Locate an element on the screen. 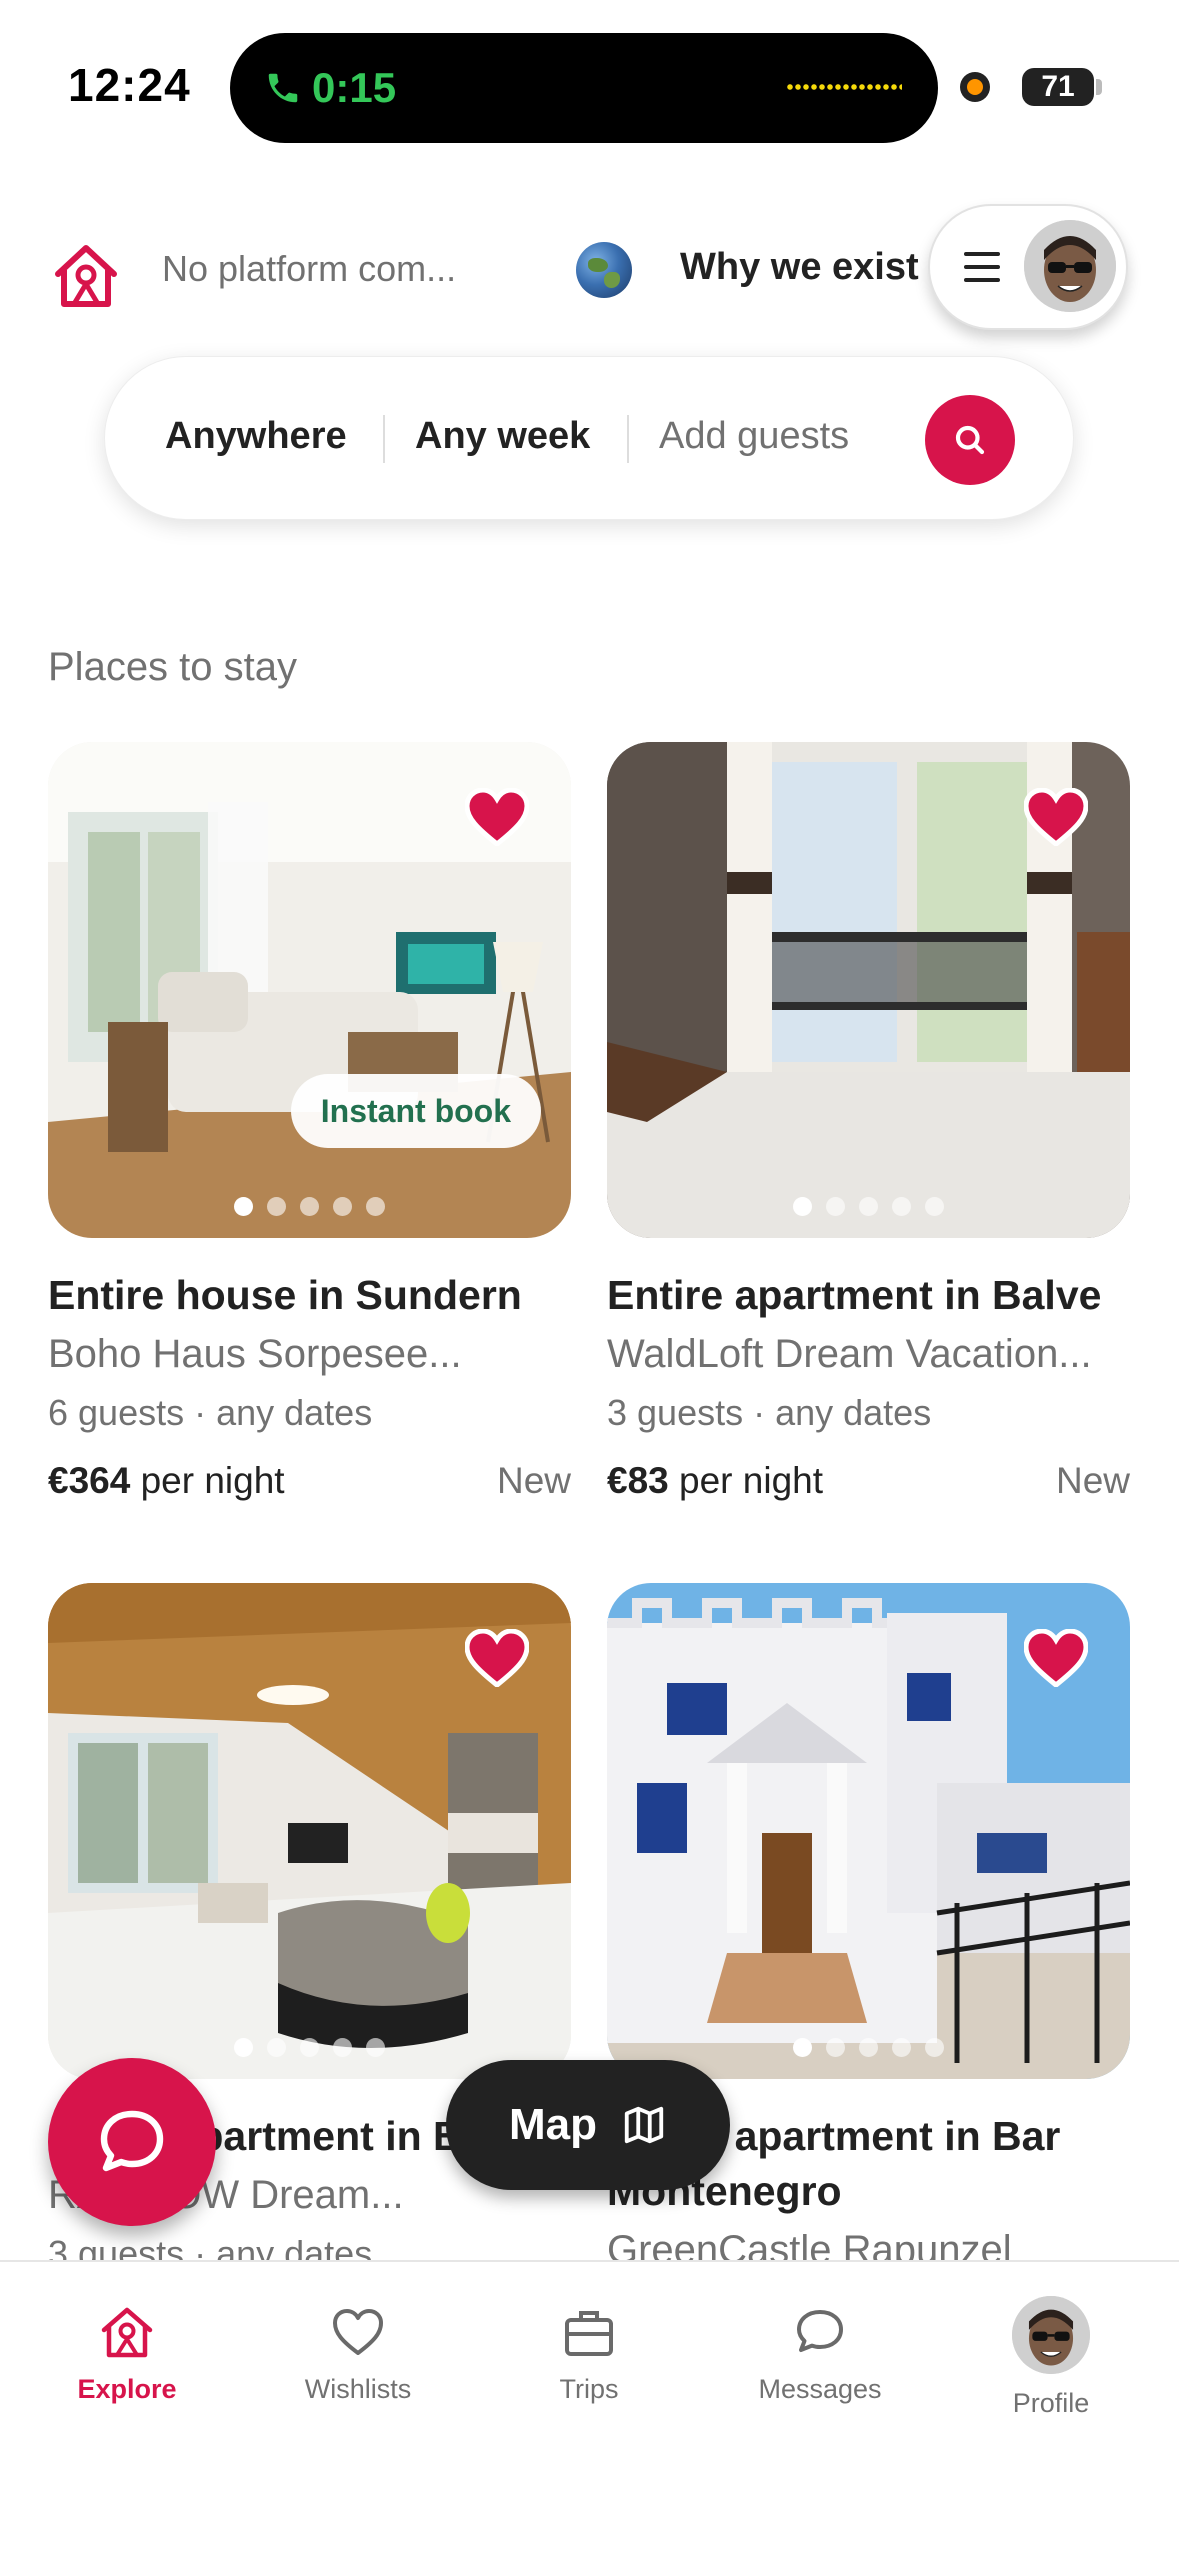  tab-explore: Explore is located at coordinates (127, 2353).